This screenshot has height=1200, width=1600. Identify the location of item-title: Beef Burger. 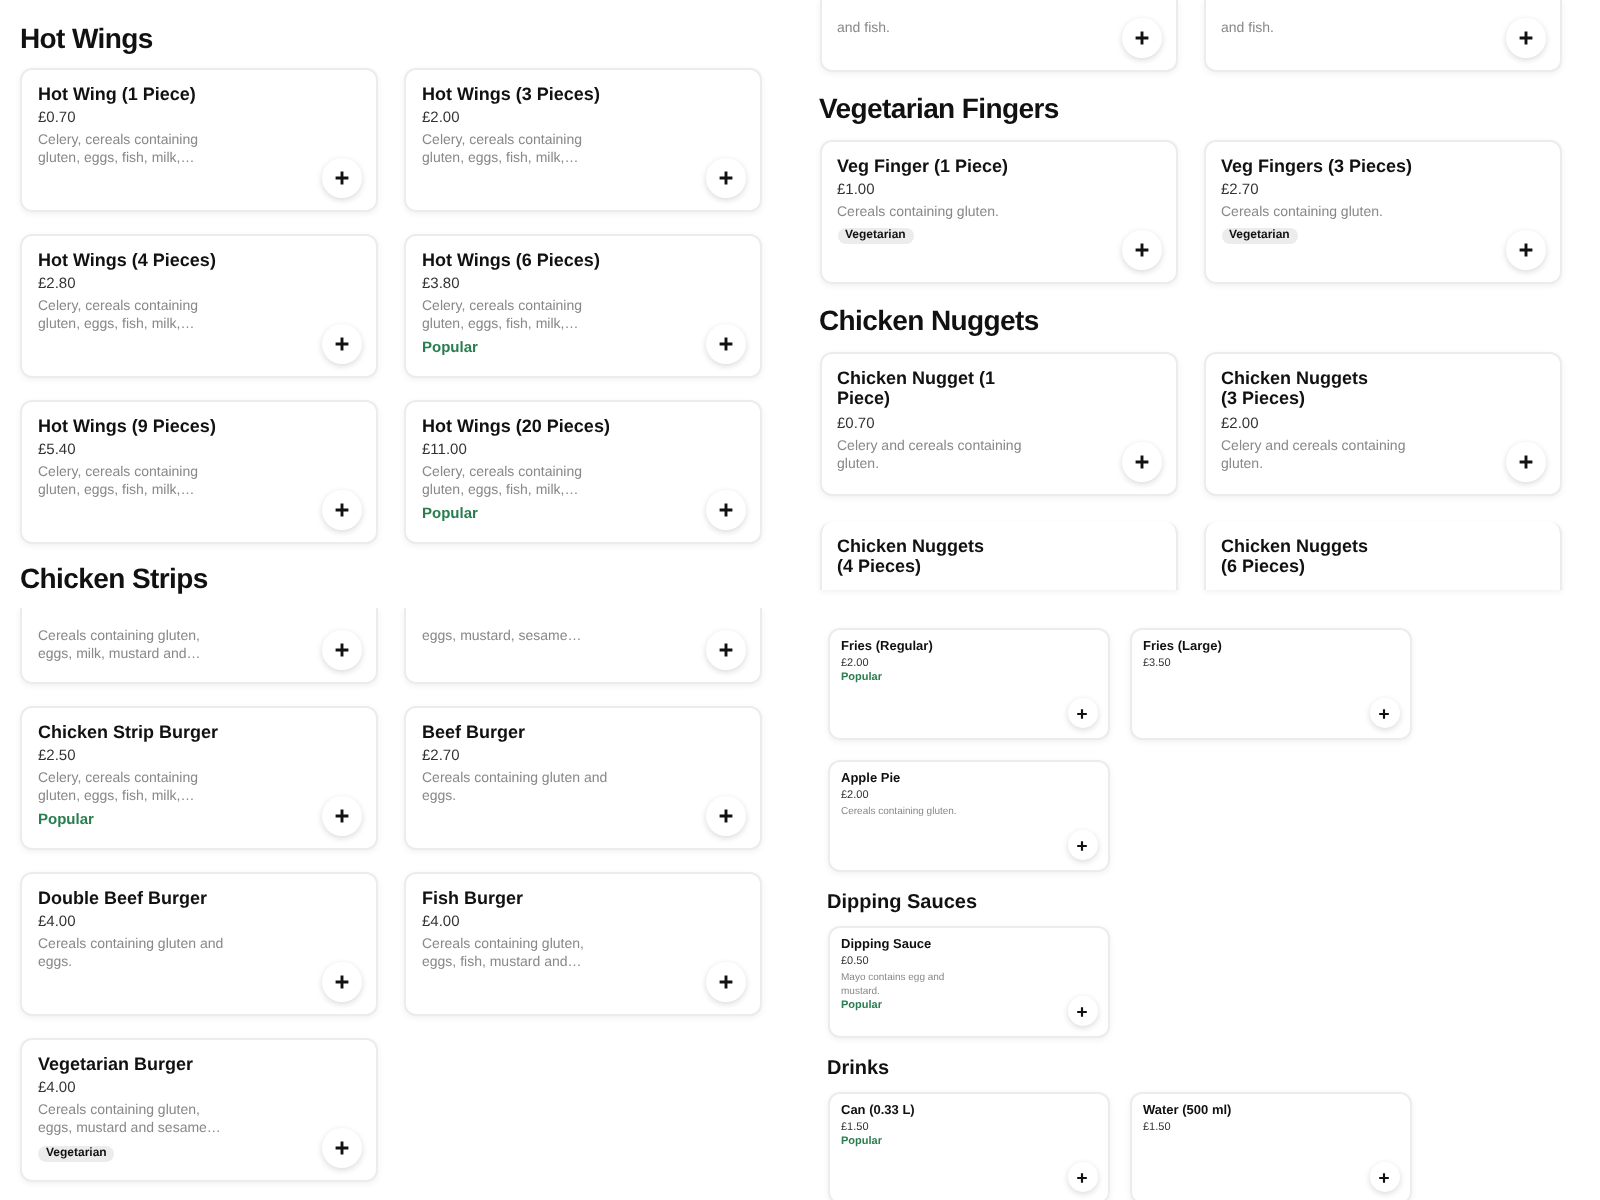
(474, 732).